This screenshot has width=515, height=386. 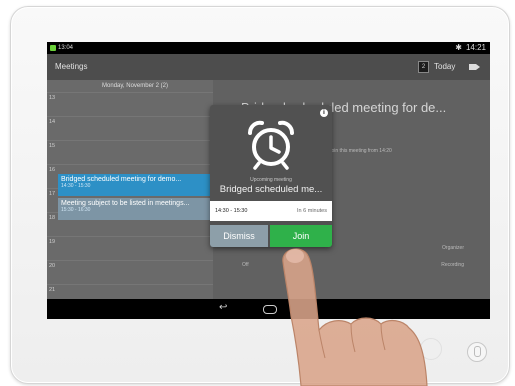 I want to click on event-time: 15:30 - 16:30, so click(x=76, y=210).